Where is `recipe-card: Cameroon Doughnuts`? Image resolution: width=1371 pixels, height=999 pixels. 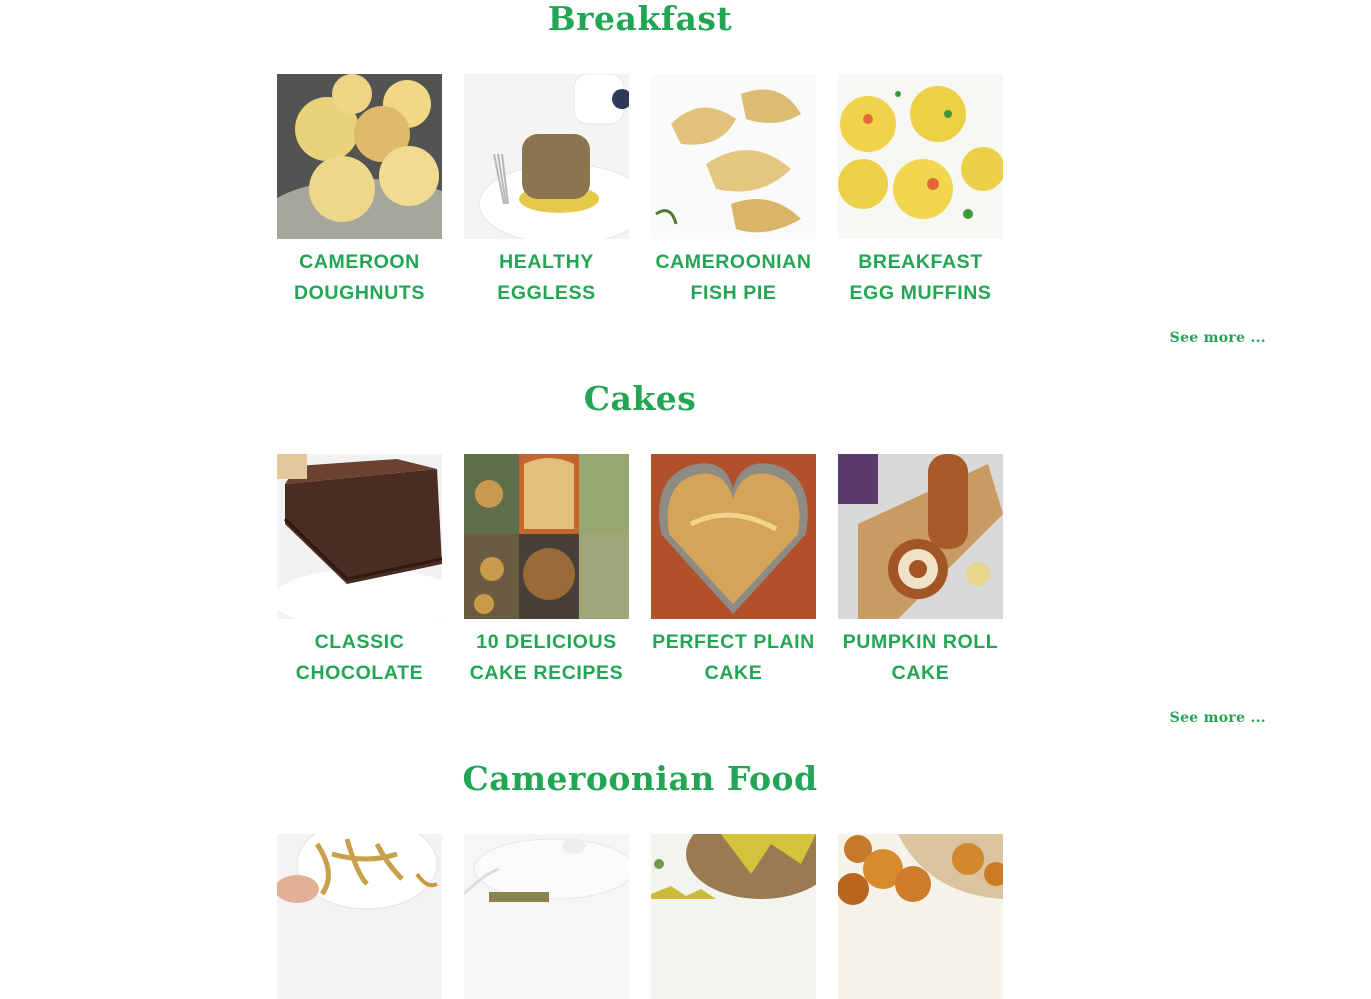 recipe-card: Cameroon Doughnuts is located at coordinates (359, 191).